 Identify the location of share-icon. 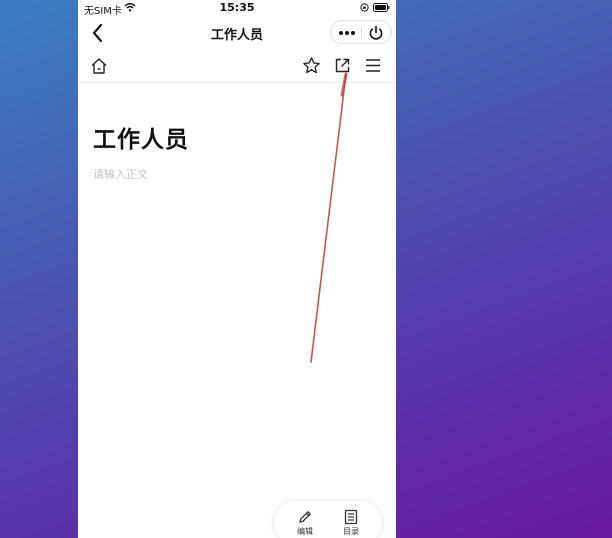
(342, 65).